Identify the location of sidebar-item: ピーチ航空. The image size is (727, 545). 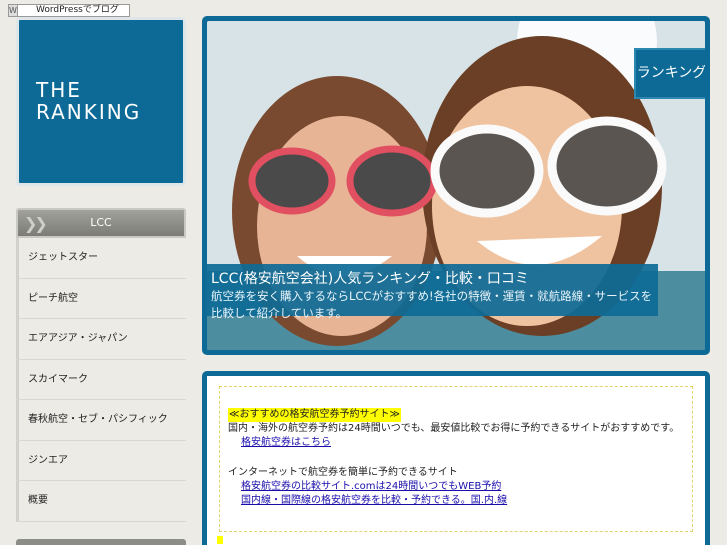
(101, 298).